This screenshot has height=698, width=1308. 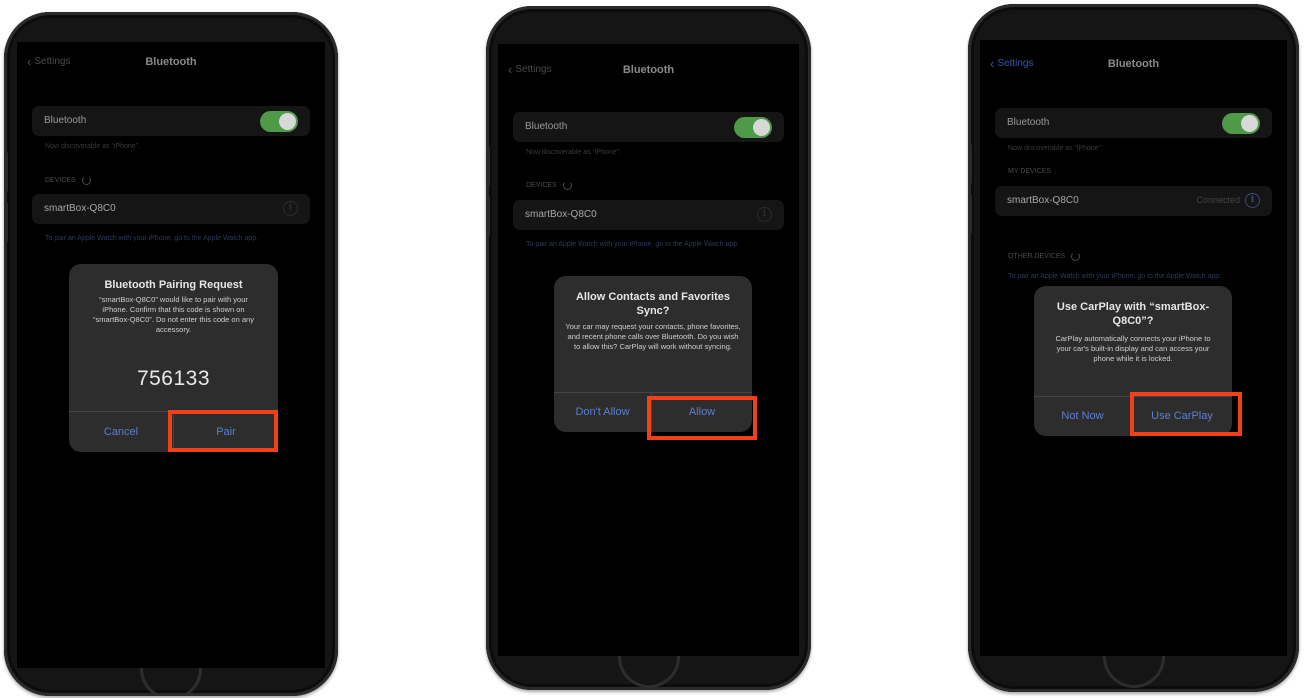 What do you see at coordinates (173, 285) in the screenshot?
I see `alert-title: Bluetooth Pairing Request` at bounding box center [173, 285].